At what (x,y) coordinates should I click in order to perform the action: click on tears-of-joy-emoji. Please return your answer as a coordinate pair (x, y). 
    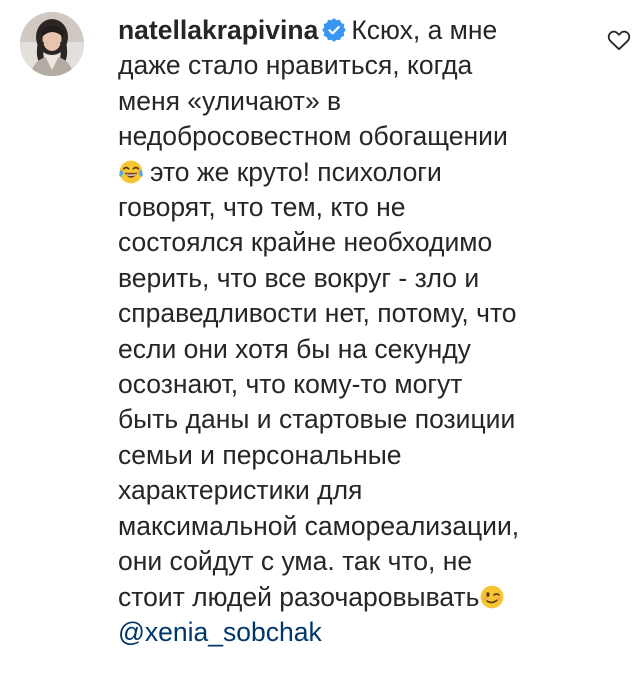
    Looking at the image, I should click on (131, 171).